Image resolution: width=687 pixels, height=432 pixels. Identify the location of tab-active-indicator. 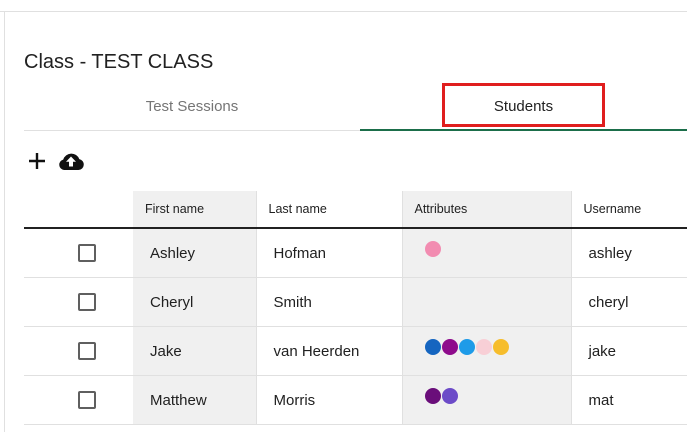
(523, 130).